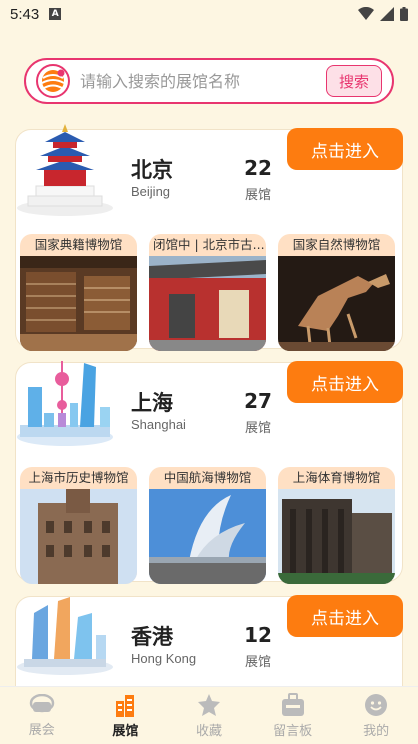 This screenshot has height=744, width=418. What do you see at coordinates (65, 636) in the screenshot?
I see `hongkong-skyline-illustration` at bounding box center [65, 636].